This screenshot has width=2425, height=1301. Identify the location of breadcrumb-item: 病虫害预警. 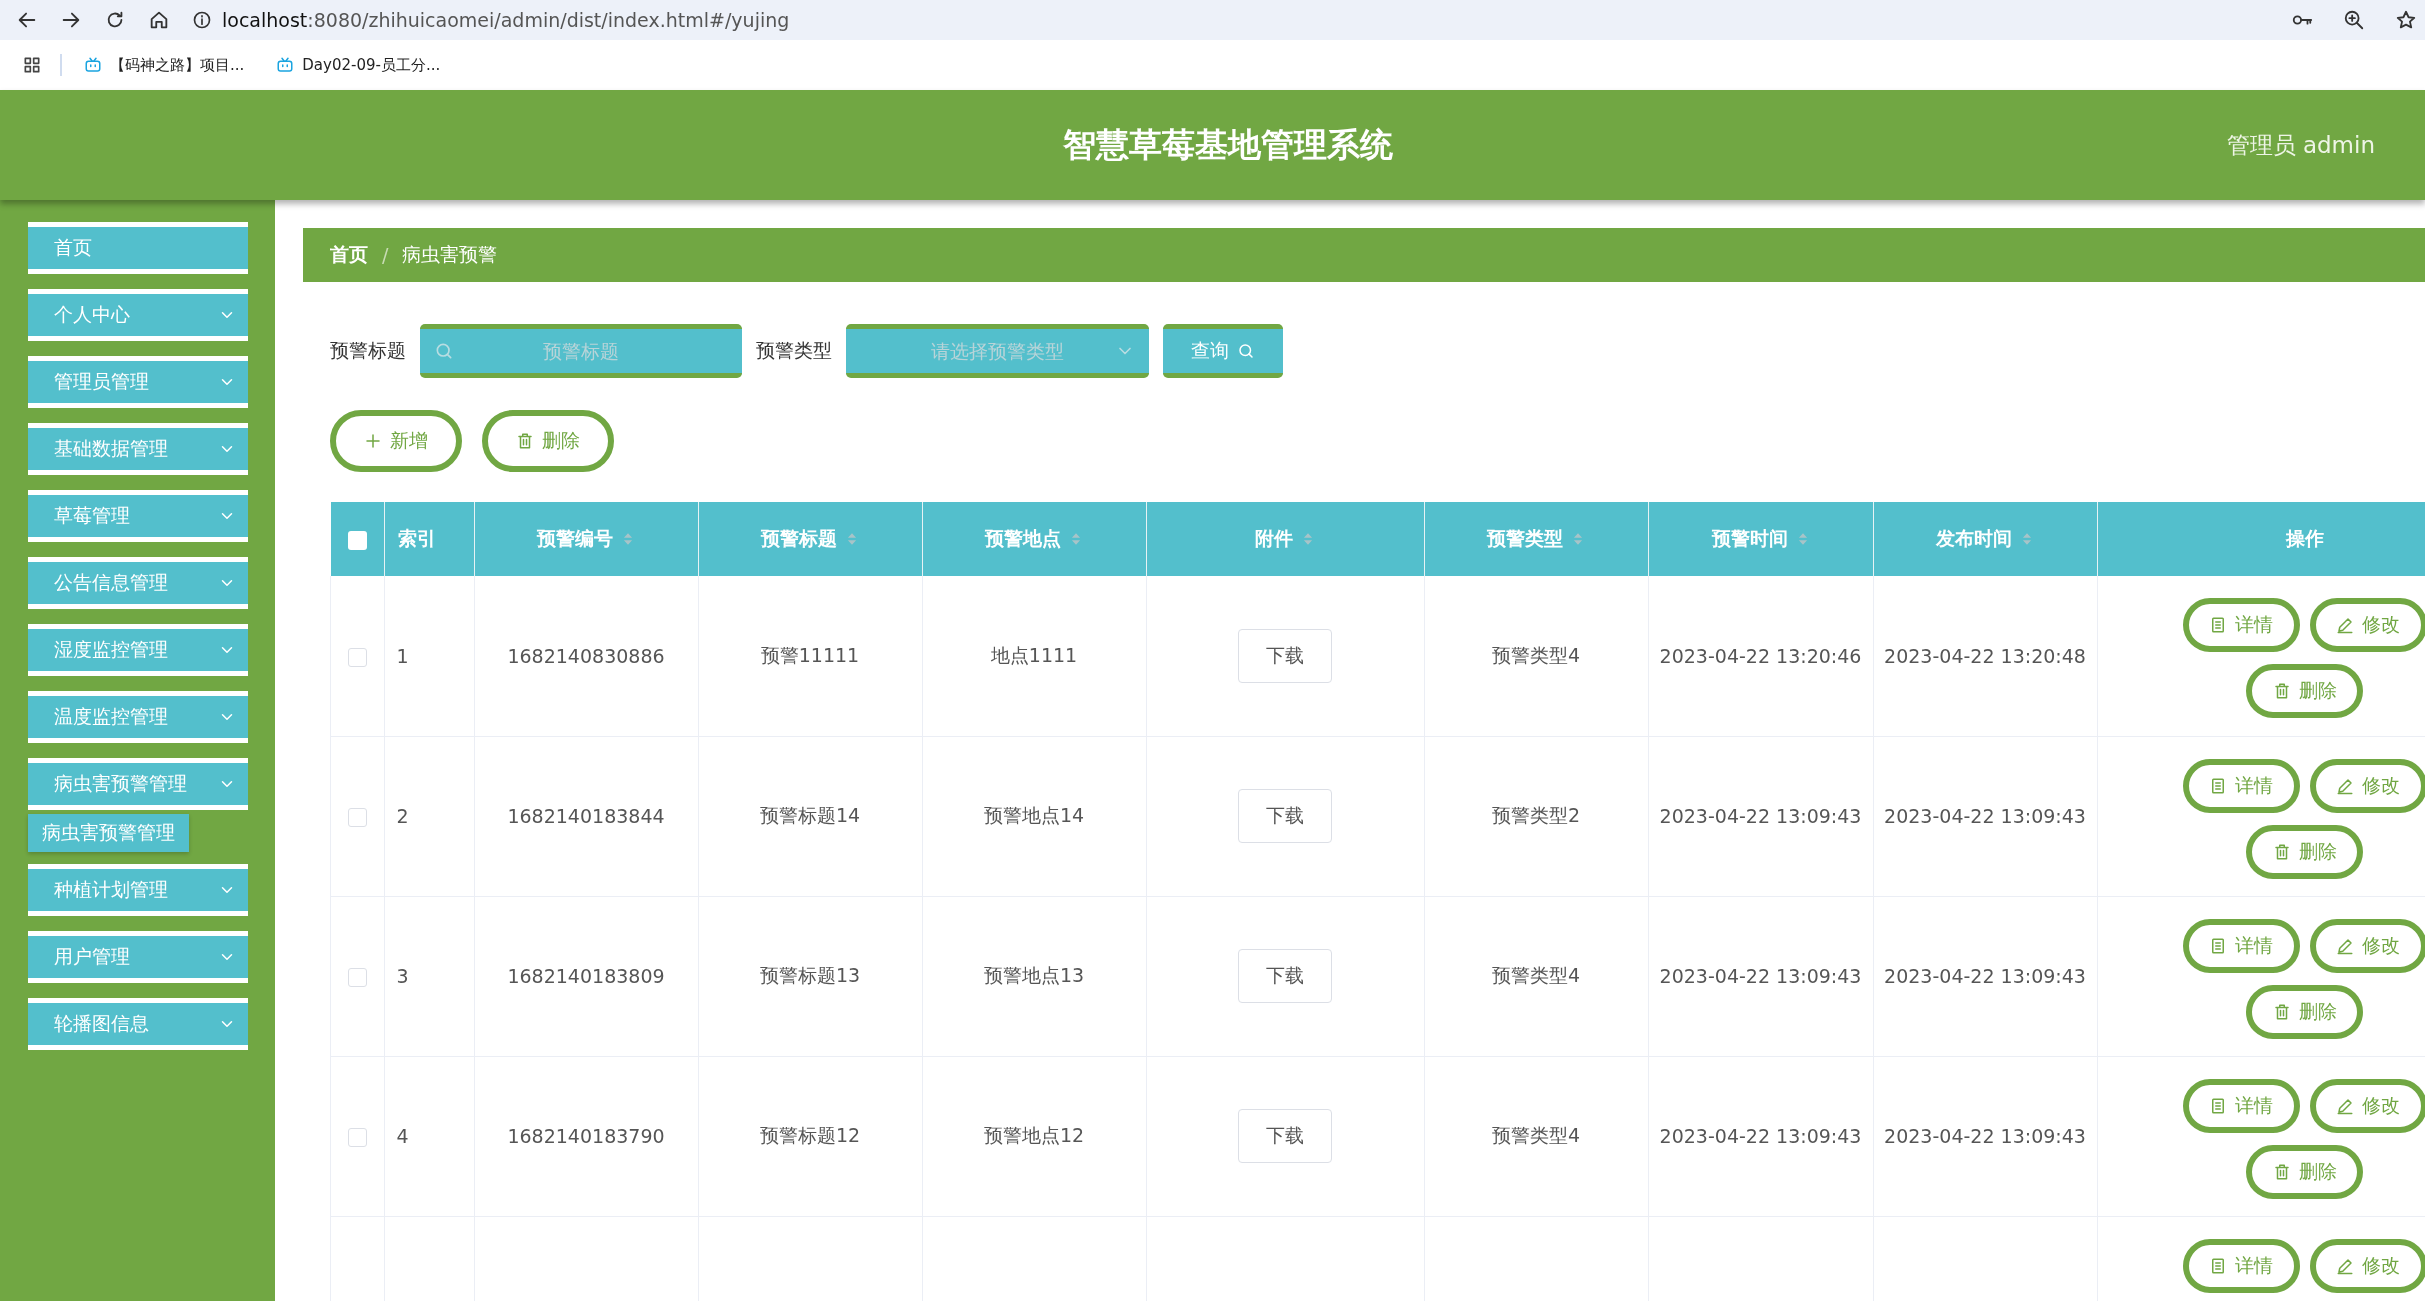
(450, 254).